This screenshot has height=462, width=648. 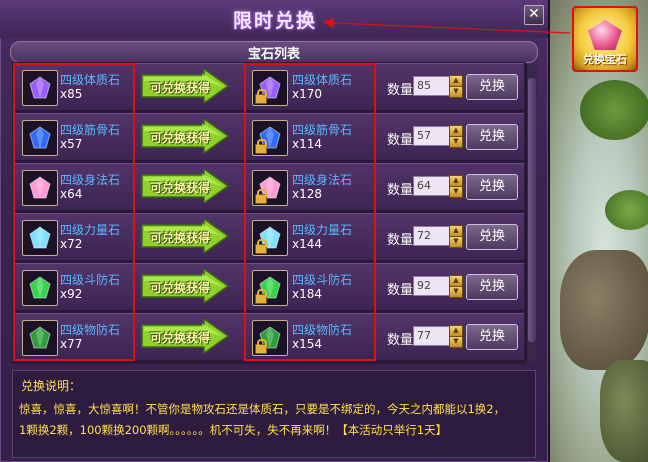 What do you see at coordinates (51, 386) in the screenshot?
I see `description-title: 兑换说明：` at bounding box center [51, 386].